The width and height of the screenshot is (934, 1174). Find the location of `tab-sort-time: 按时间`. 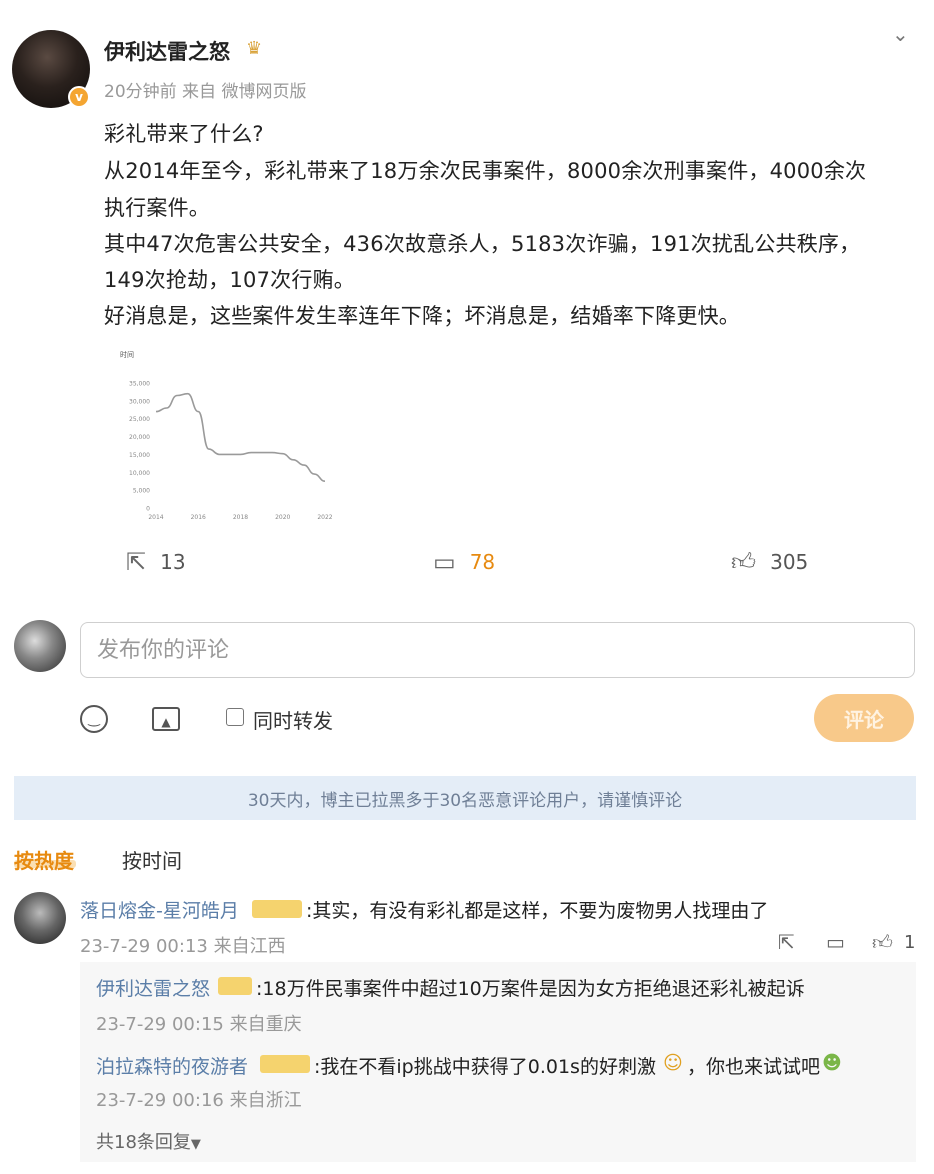

tab-sort-time: 按时间 is located at coordinates (152, 859).